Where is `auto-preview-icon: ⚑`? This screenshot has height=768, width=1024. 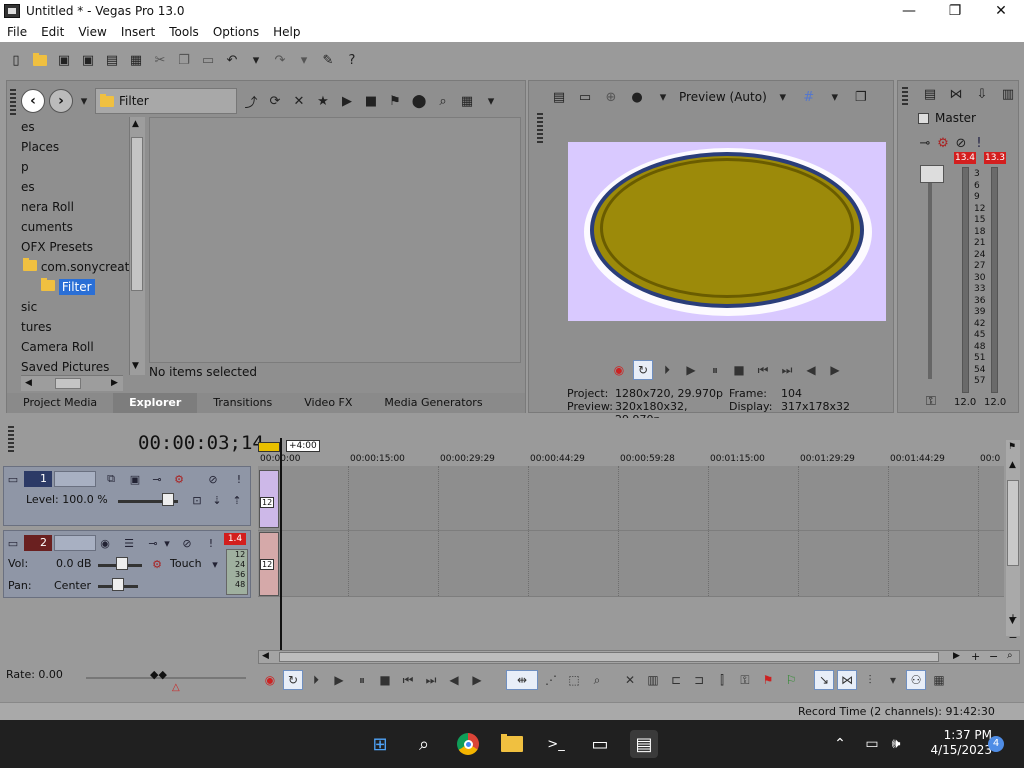
auto-preview-icon: ⚑ is located at coordinates (395, 101).